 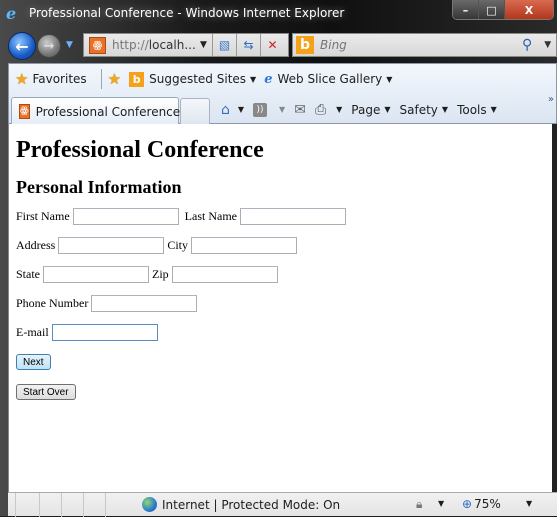 What do you see at coordinates (195, 111) in the screenshot?
I see `new-tab-button` at bounding box center [195, 111].